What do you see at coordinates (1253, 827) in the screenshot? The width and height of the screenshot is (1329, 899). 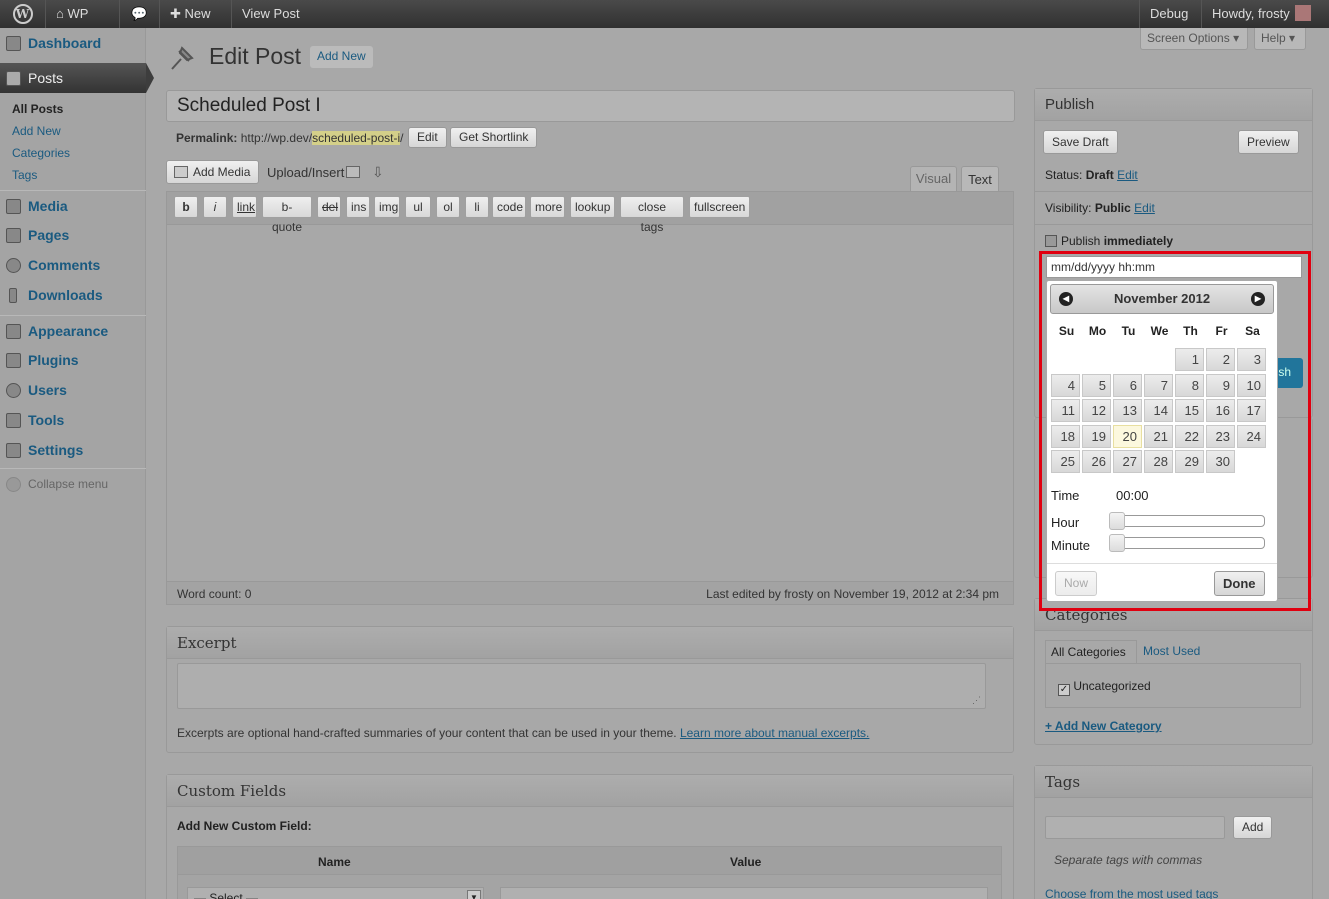 I see `add-tag-button: Add` at bounding box center [1253, 827].